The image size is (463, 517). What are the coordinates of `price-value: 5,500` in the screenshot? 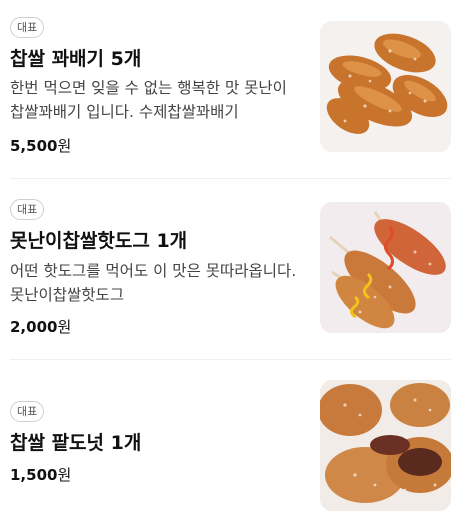 It's located at (34, 146).